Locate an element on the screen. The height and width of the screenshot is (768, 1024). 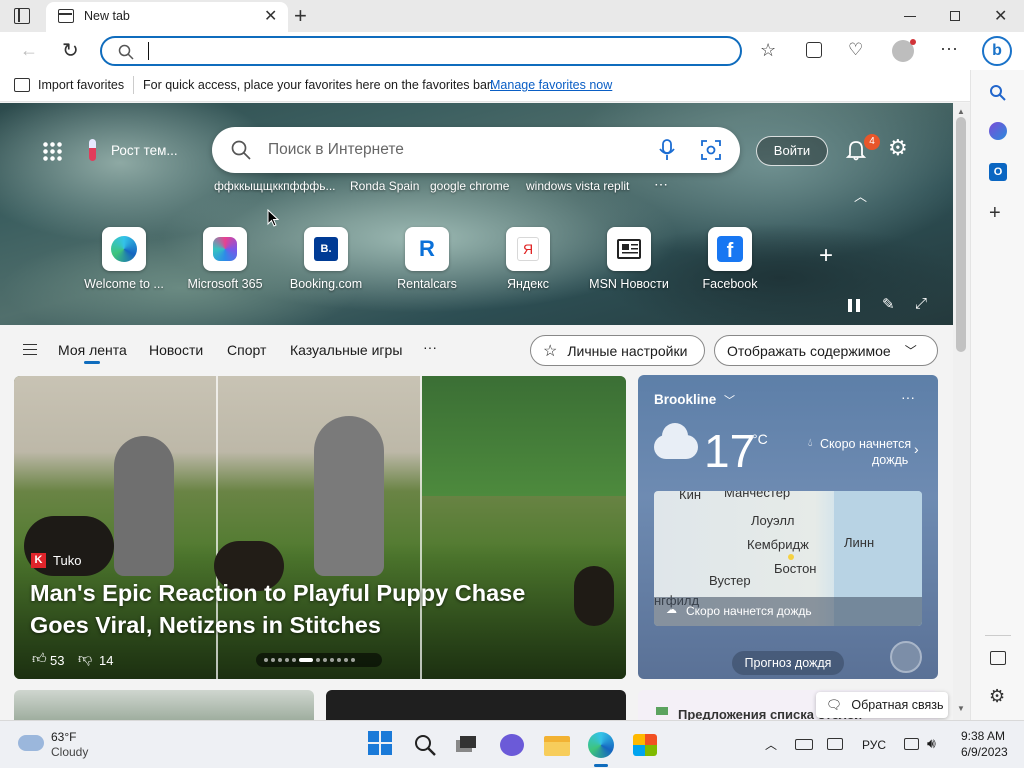
visual-search-icon is located at coordinates (711, 150).